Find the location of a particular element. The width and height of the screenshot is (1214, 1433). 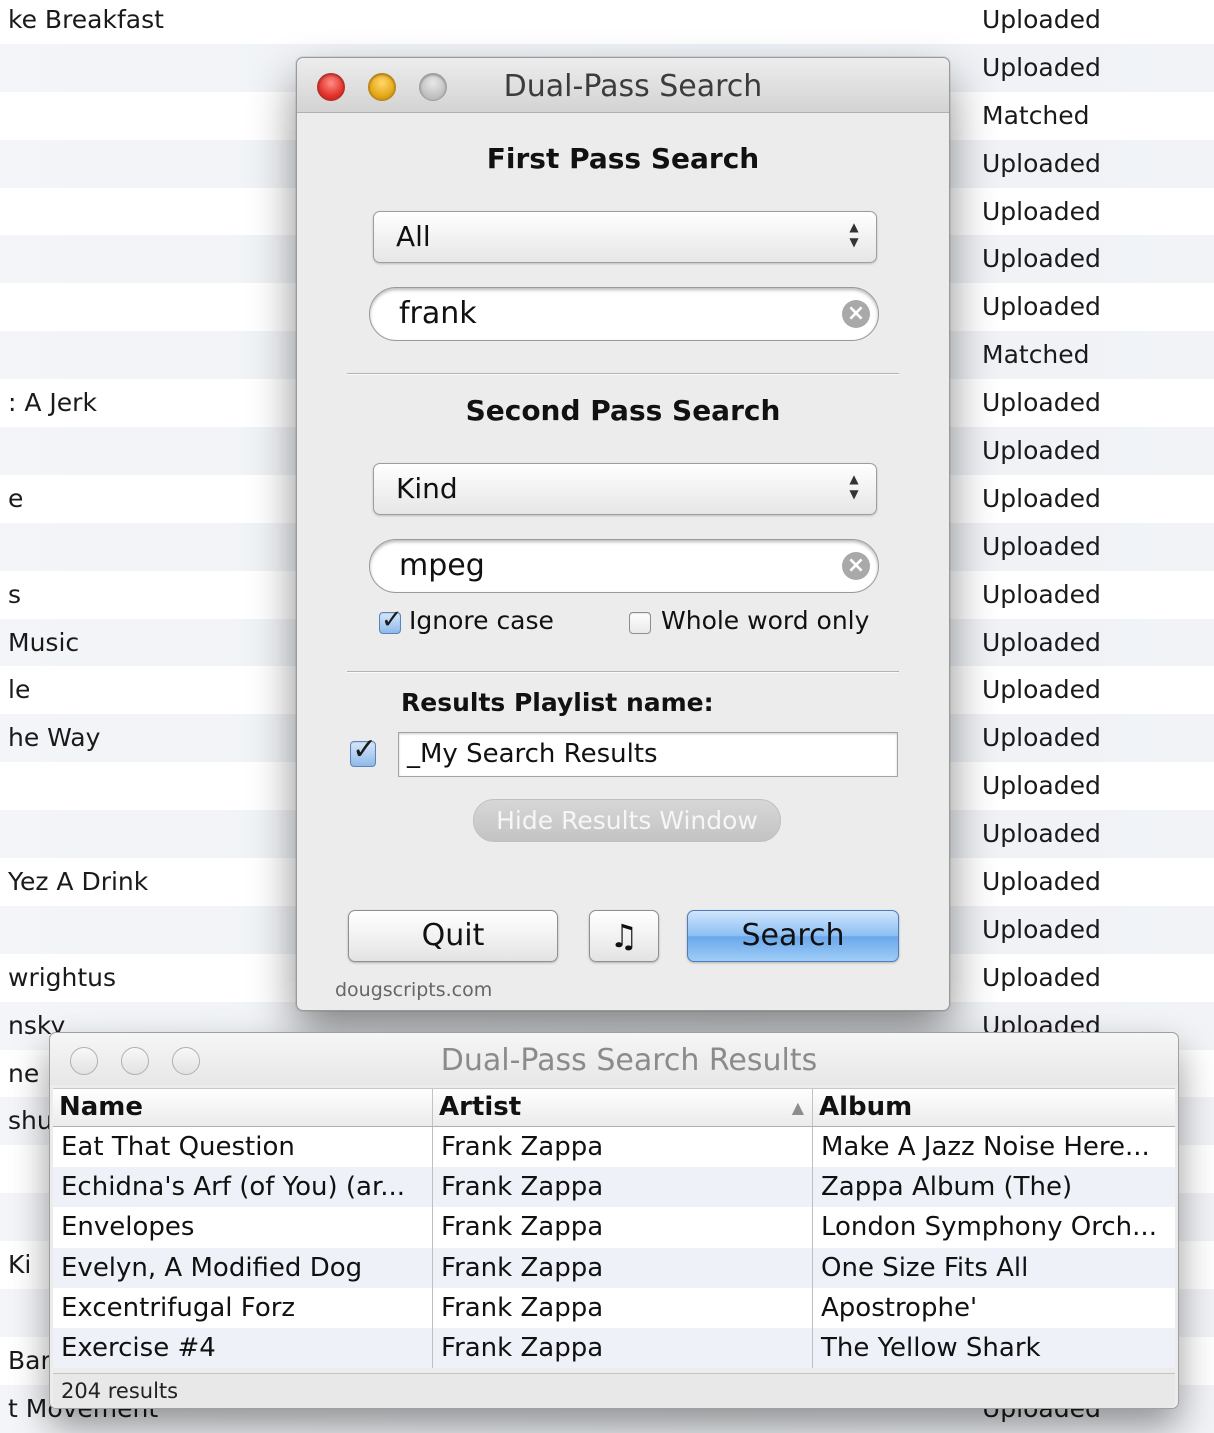

first-pass-search-input: frank × is located at coordinates (624, 314).